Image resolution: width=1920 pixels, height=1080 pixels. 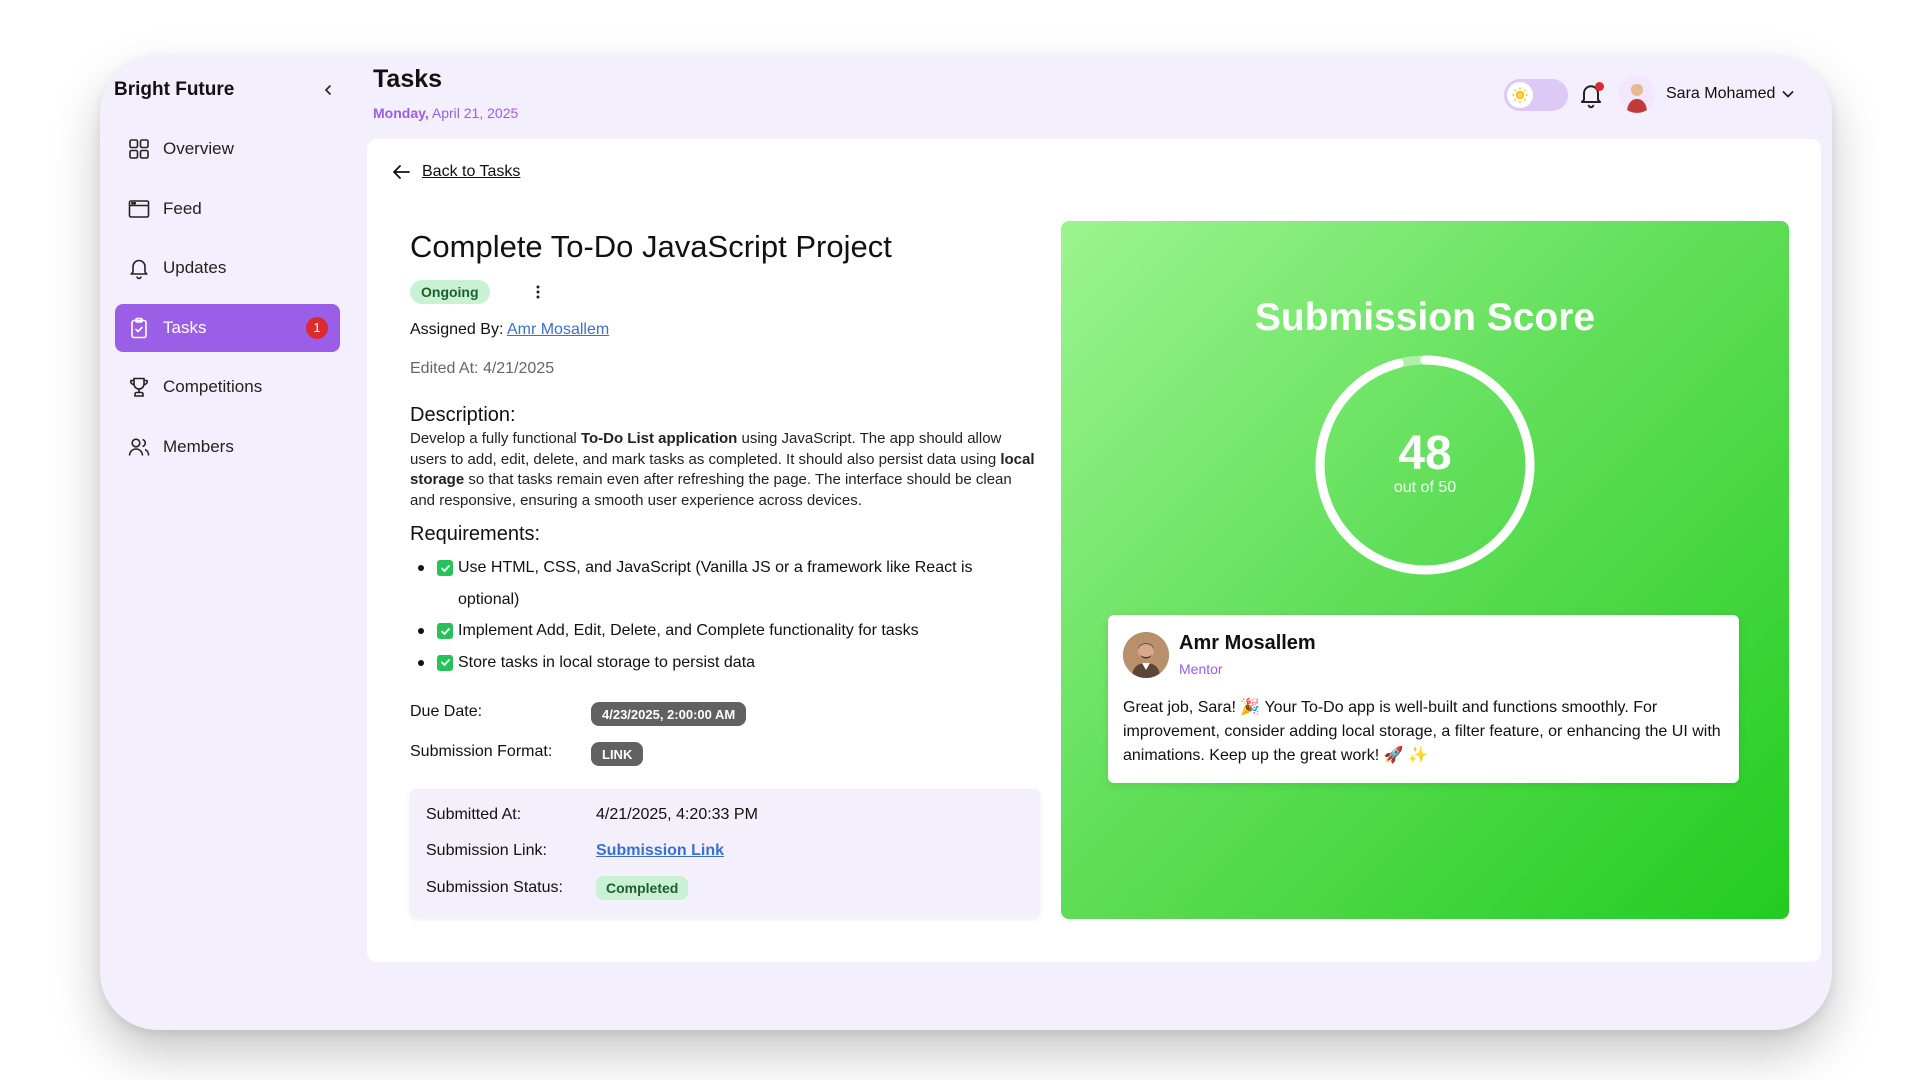 I want to click on submitted-at-label: Submitted At:, so click(x=474, y=814).